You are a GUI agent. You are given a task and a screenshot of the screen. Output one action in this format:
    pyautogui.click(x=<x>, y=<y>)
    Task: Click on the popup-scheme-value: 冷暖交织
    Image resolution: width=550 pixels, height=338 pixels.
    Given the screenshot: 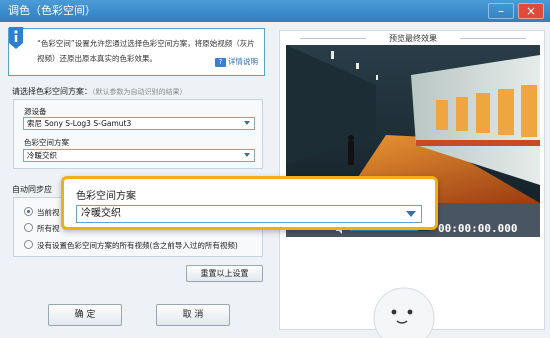 What is the action you would take?
    pyautogui.click(x=101, y=213)
    